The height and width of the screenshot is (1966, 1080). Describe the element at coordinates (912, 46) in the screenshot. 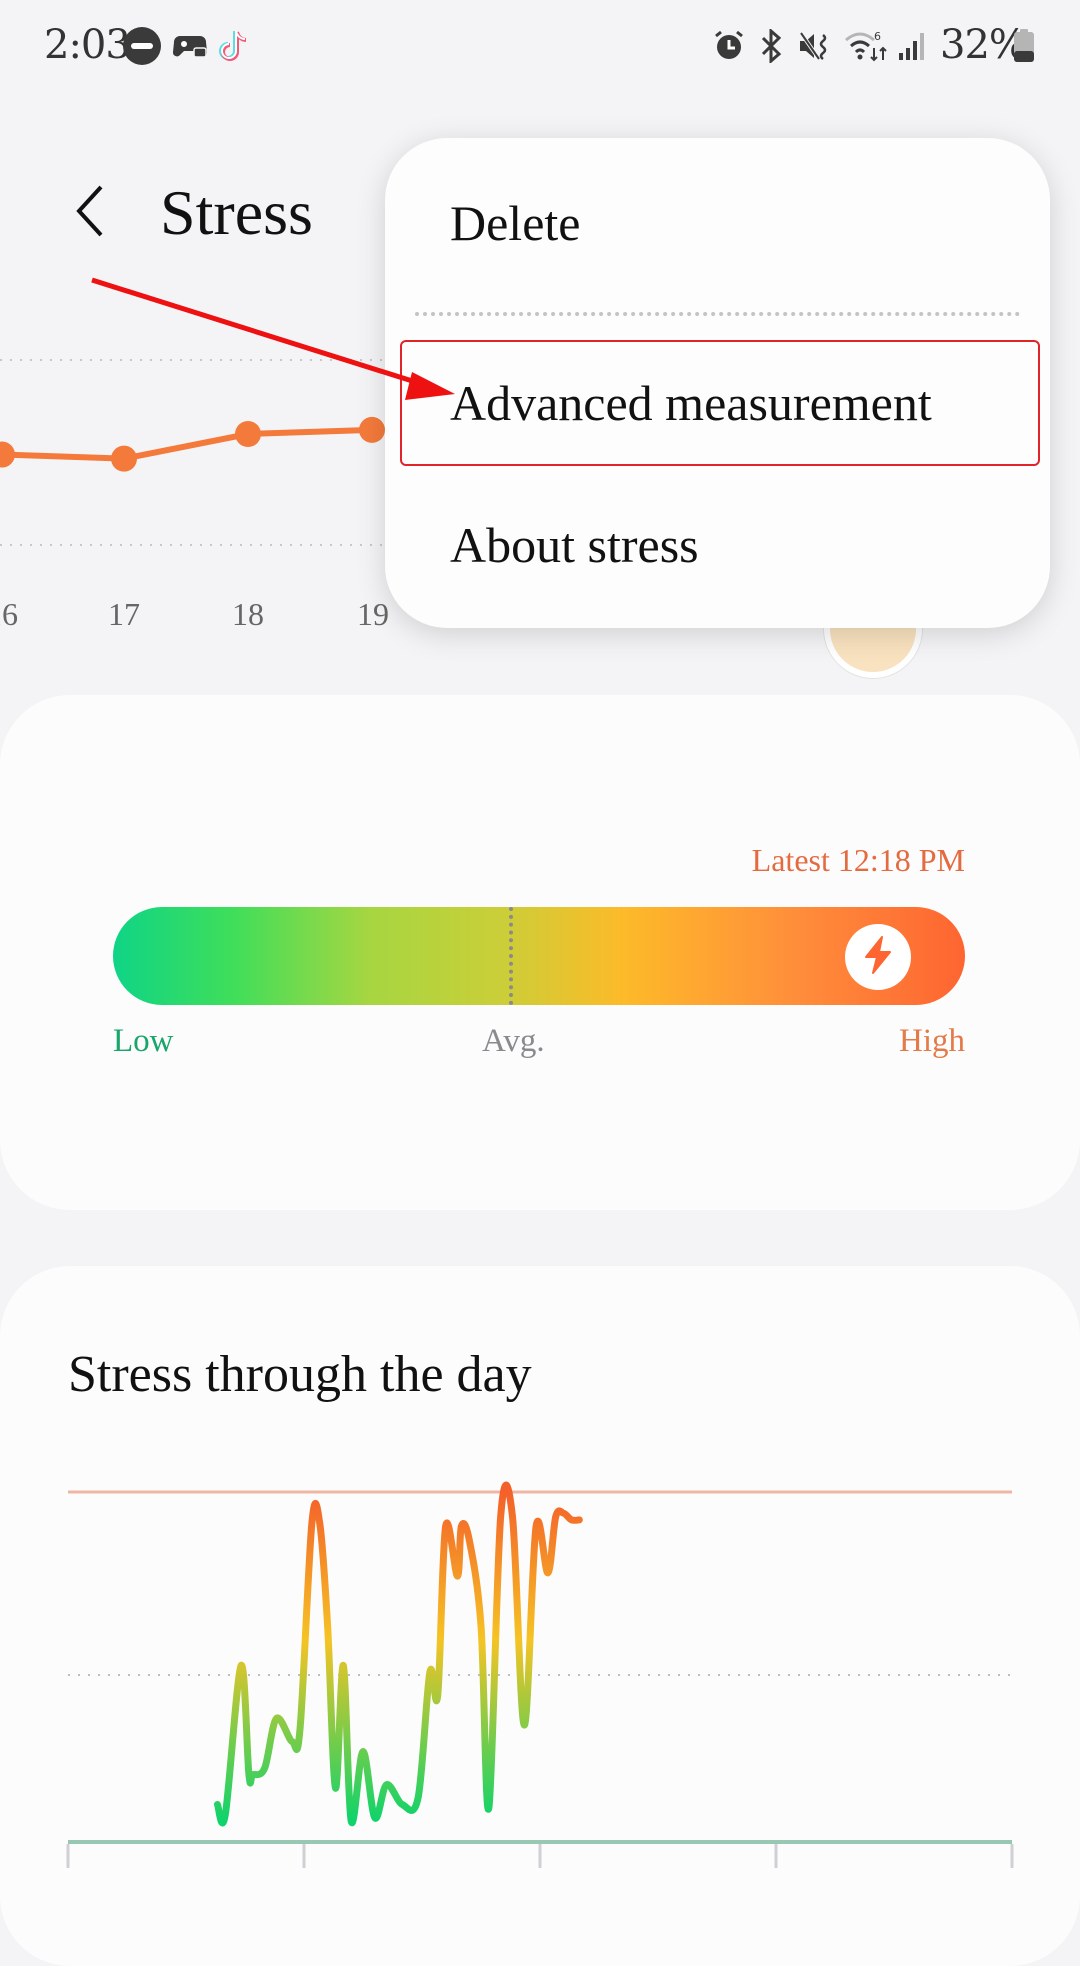

I see `signal-icon` at that location.